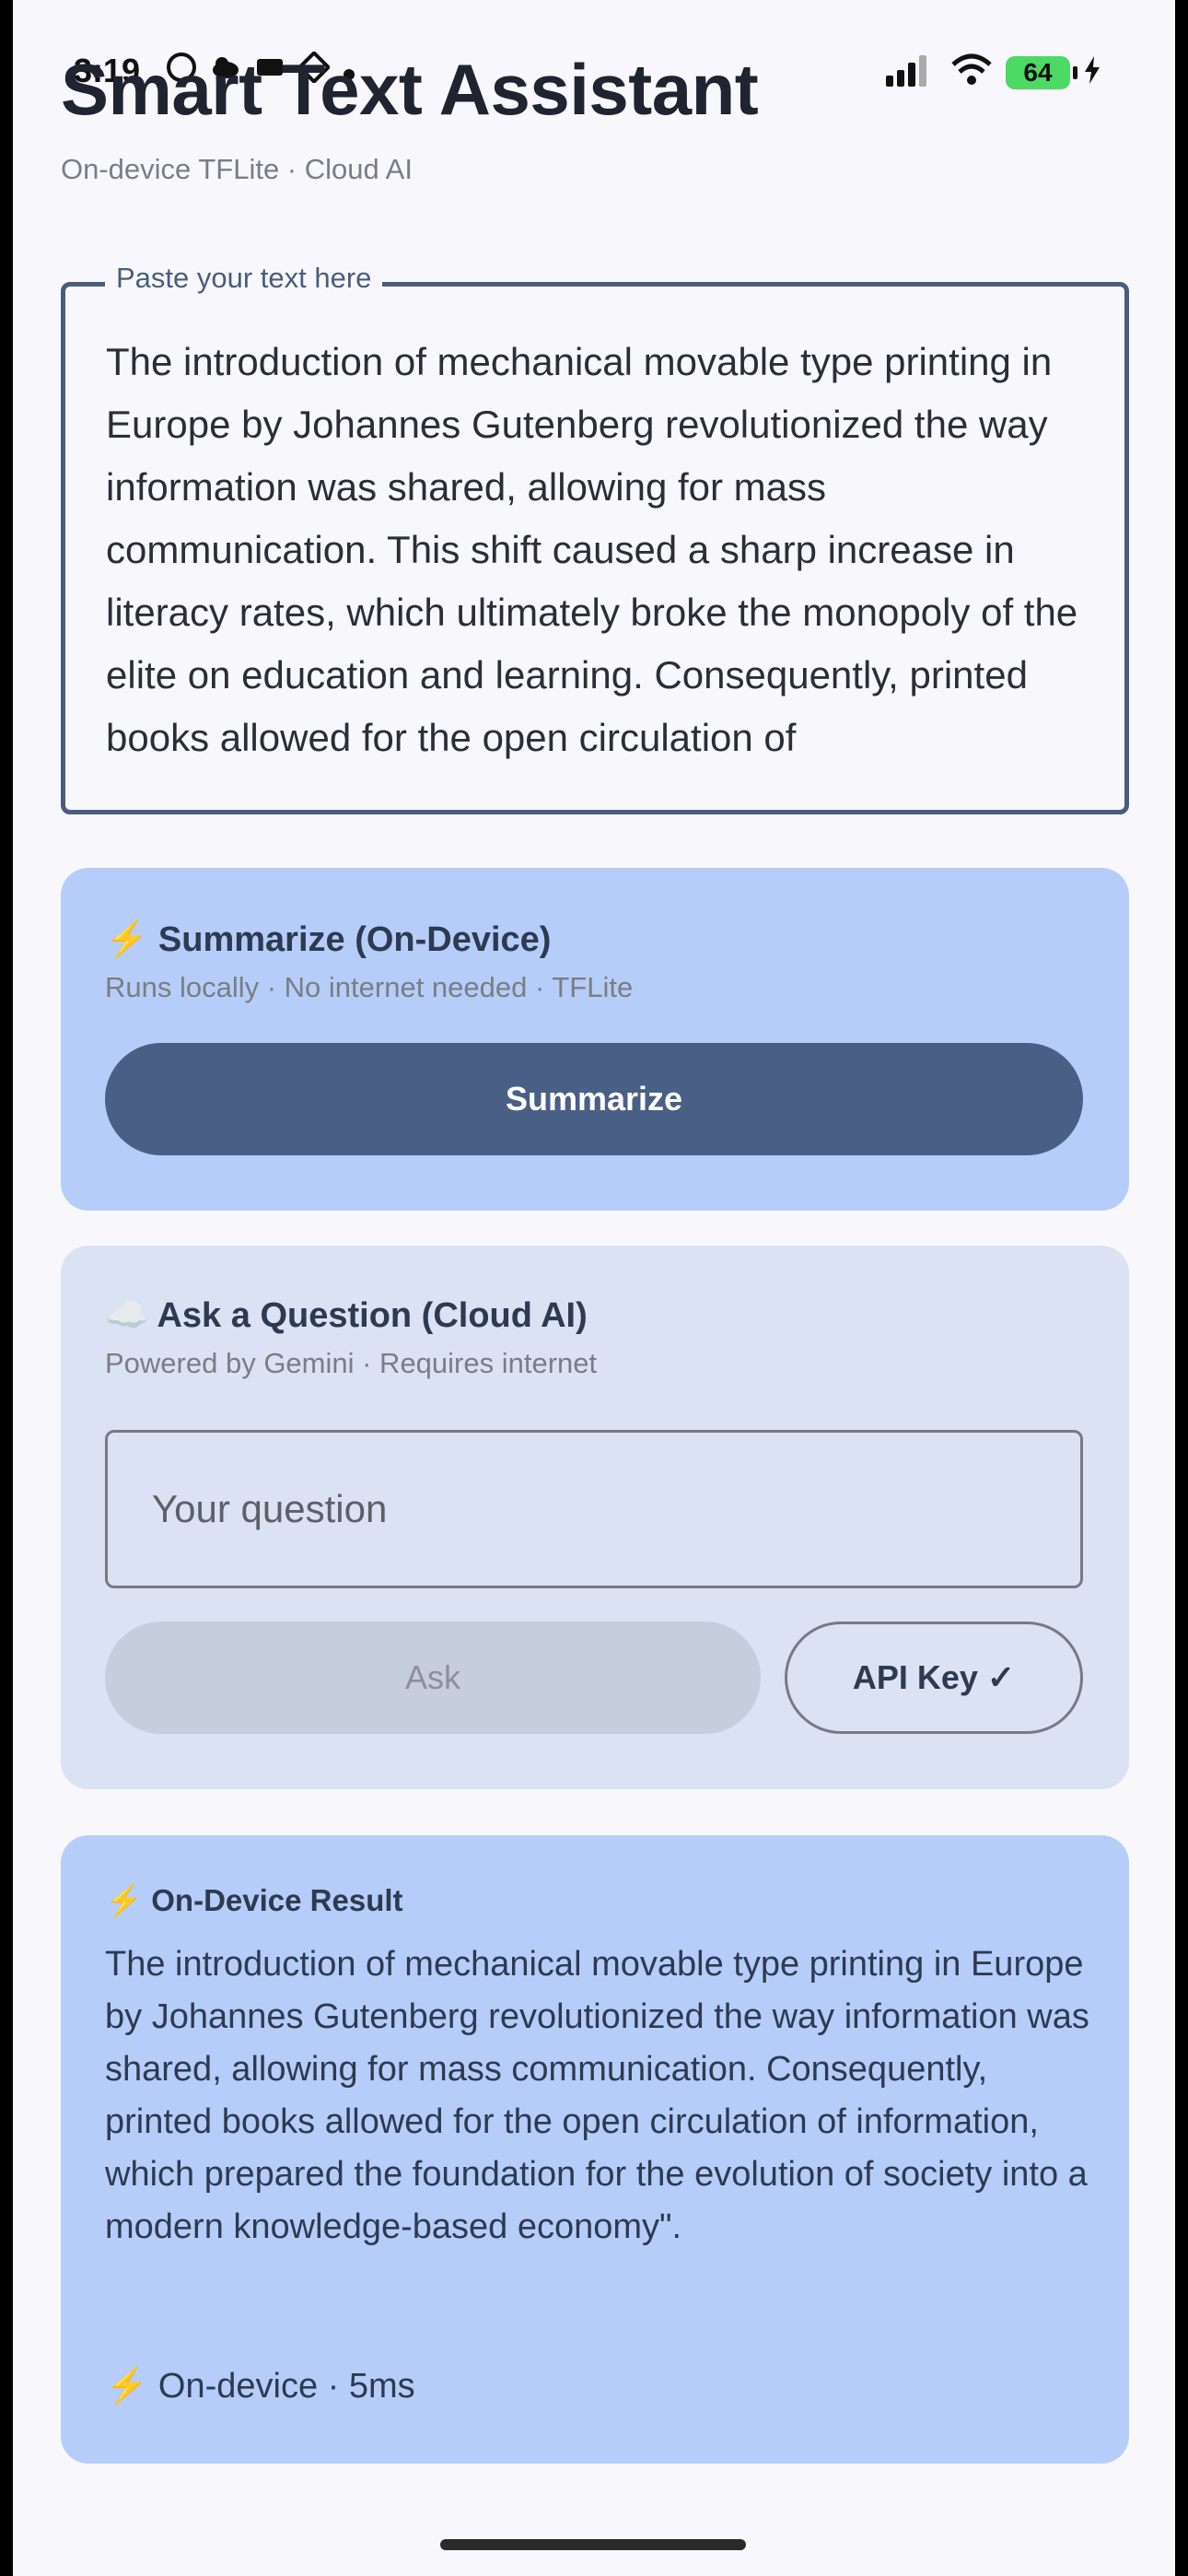  Describe the element at coordinates (593, 2544) in the screenshot. I see `home-indicator` at that location.